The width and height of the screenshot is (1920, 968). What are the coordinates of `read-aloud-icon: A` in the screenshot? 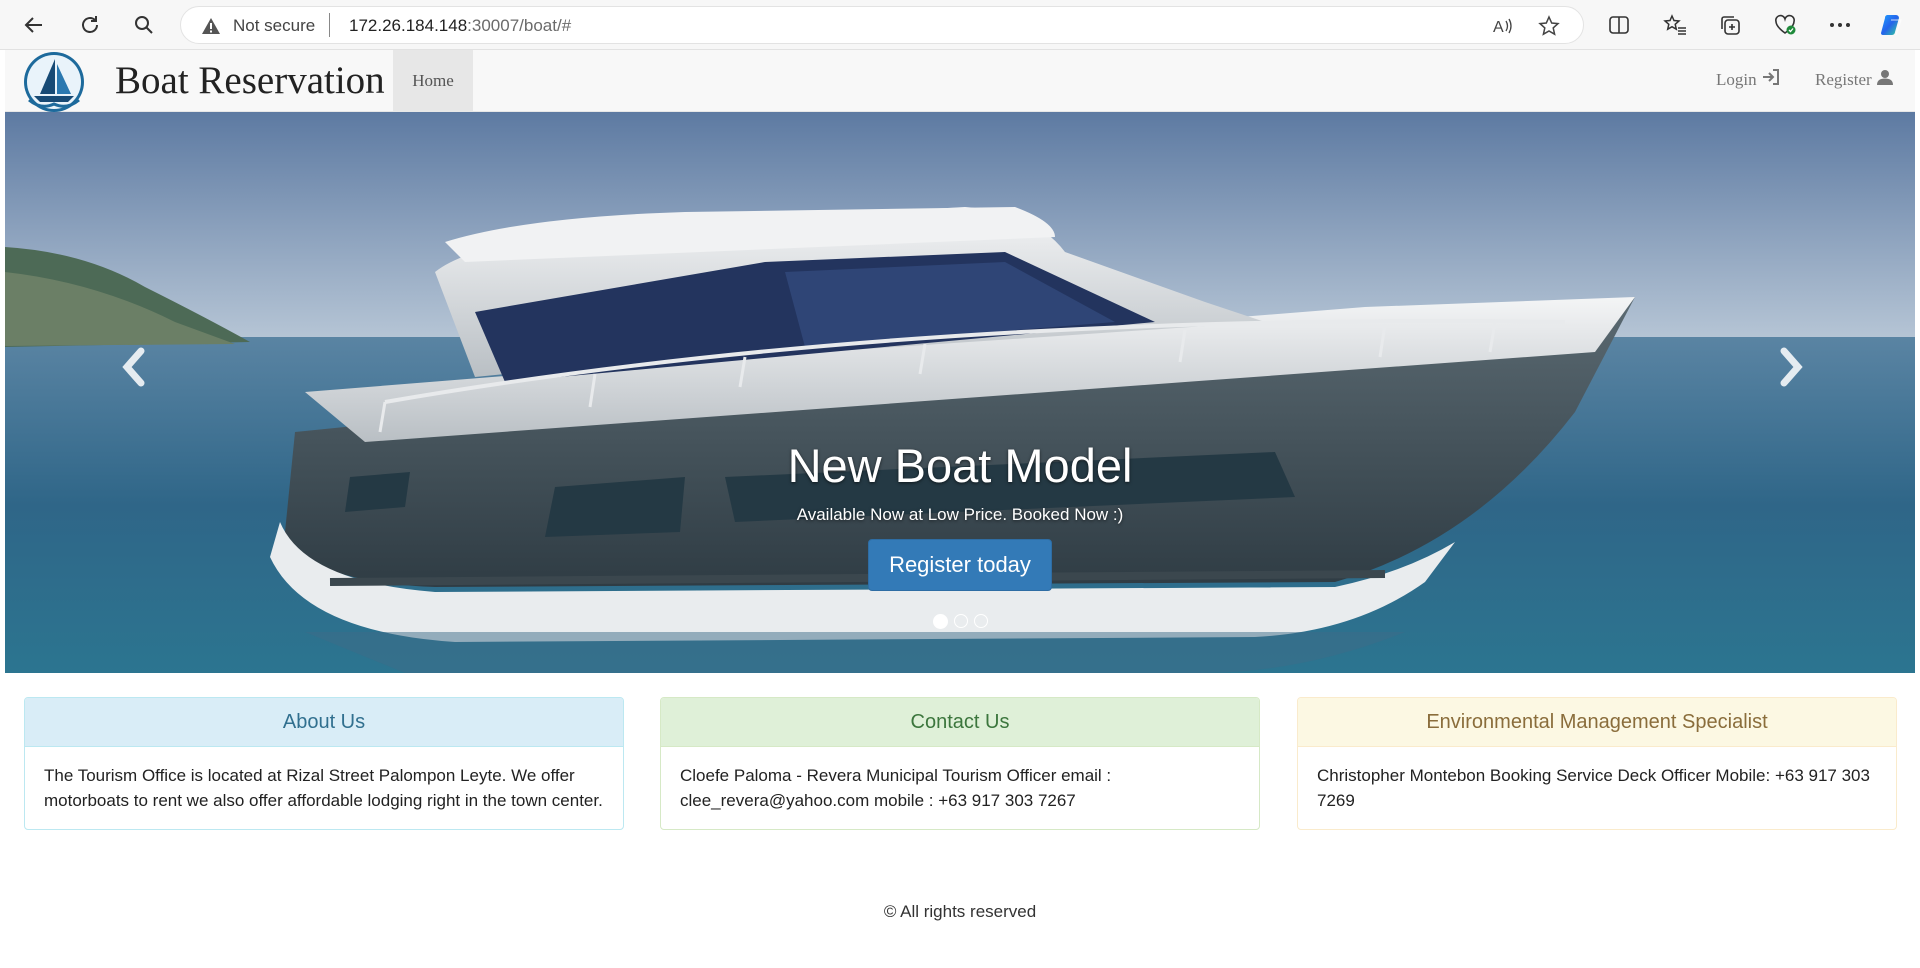 It's located at (1503, 26).